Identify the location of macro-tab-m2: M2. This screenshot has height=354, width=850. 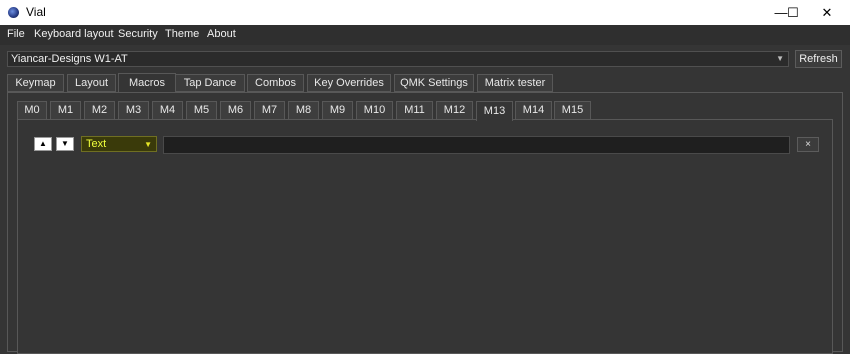
(99, 110).